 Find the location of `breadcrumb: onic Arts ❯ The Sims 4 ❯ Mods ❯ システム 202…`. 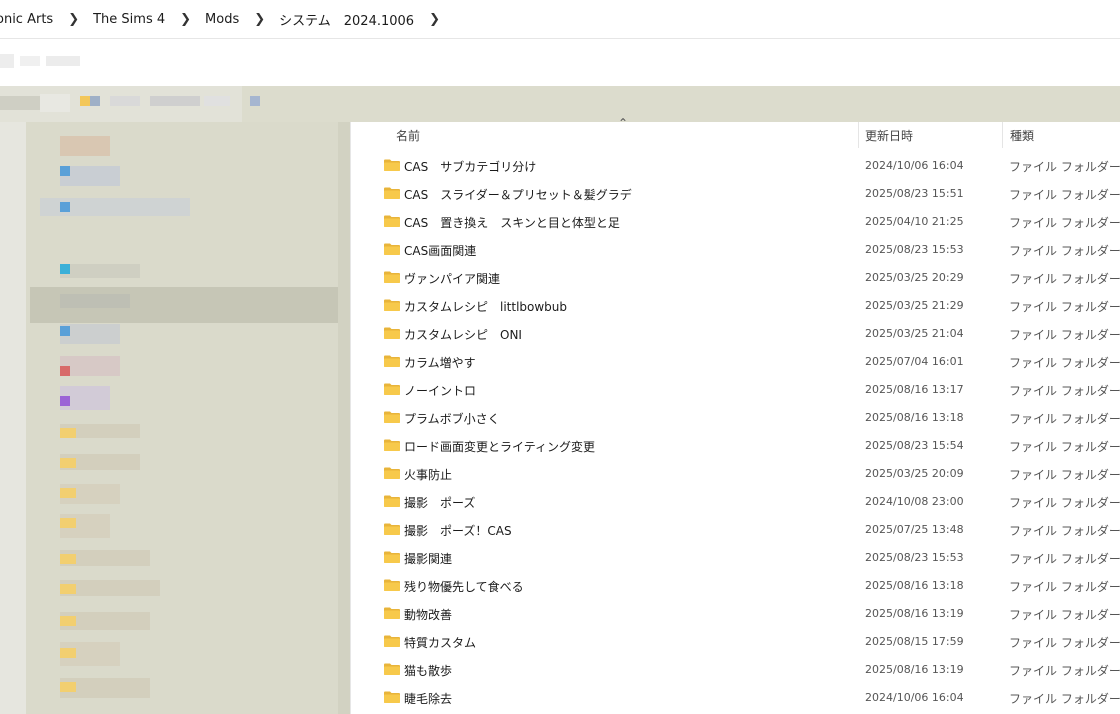

breadcrumb: onic Arts ❯ The Sims 4 ❯ Mods ❯ システム 202… is located at coordinates (560, 19).